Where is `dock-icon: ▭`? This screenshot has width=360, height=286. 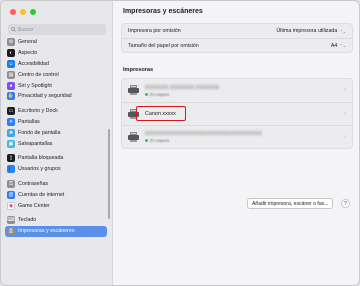
dock-icon: ▭ is located at coordinates (11, 111).